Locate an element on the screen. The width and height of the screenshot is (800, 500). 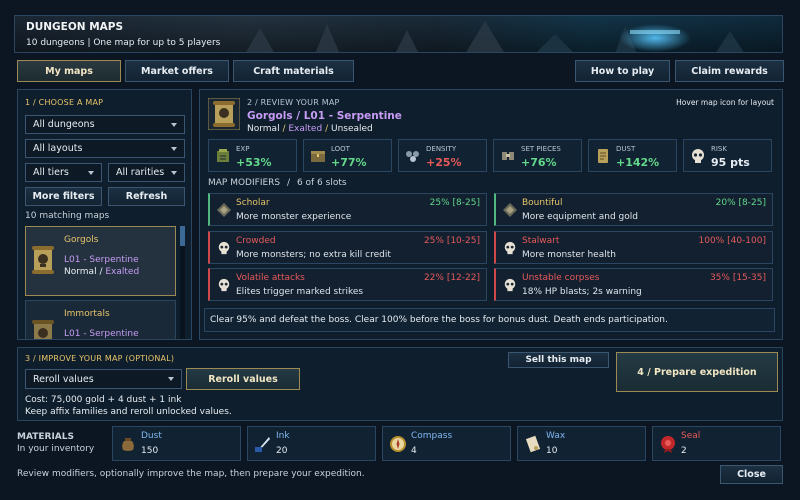
tab-craft-materials: Craft materials is located at coordinates (293, 71).